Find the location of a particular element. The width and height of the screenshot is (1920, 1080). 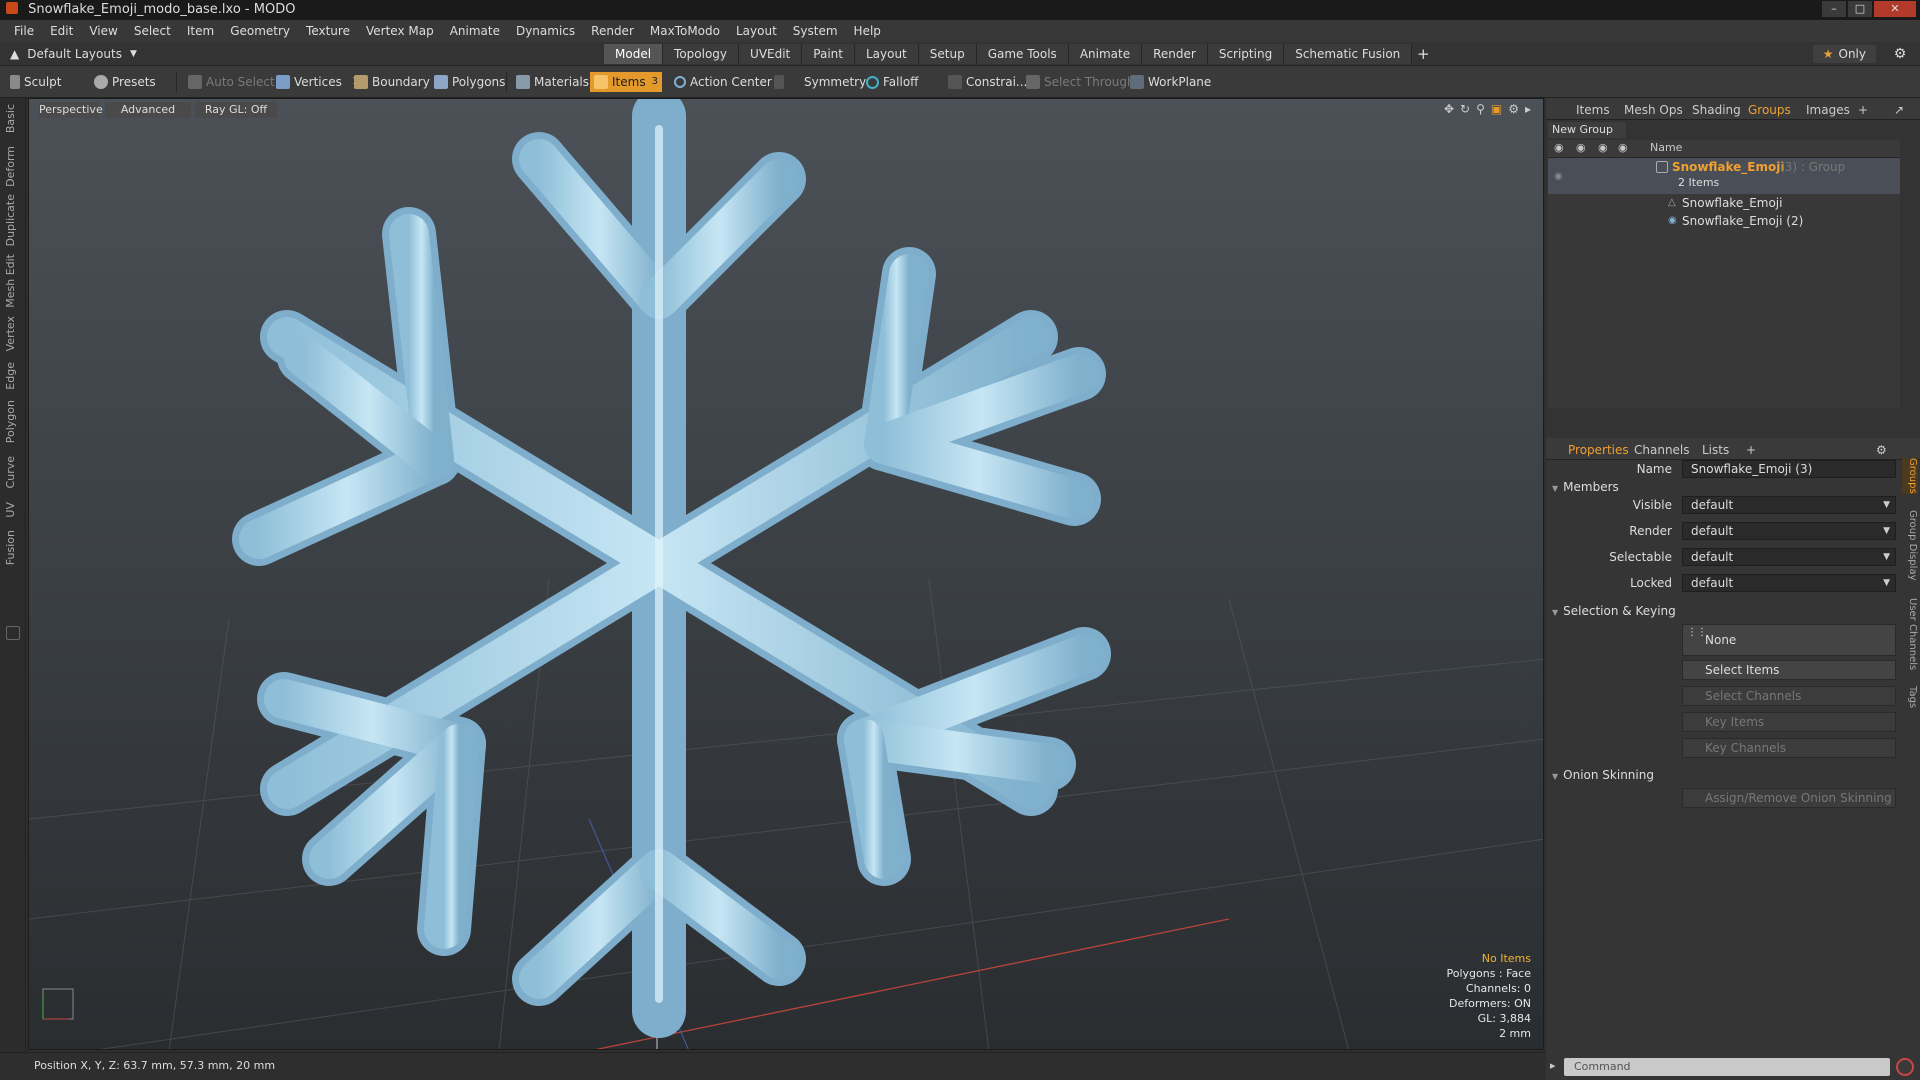

add-props-tab-button: + is located at coordinates (1751, 450).